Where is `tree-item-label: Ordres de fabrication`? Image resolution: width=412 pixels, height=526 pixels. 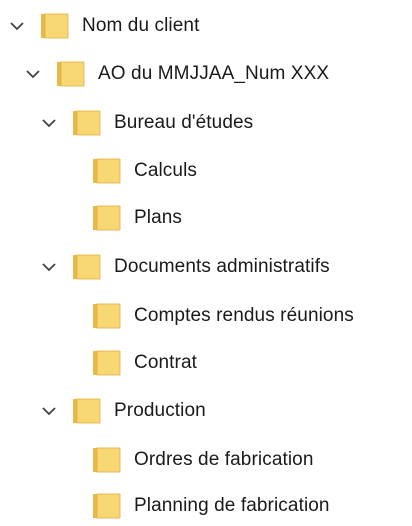
tree-item-label: Ordres de fabrication is located at coordinates (224, 459).